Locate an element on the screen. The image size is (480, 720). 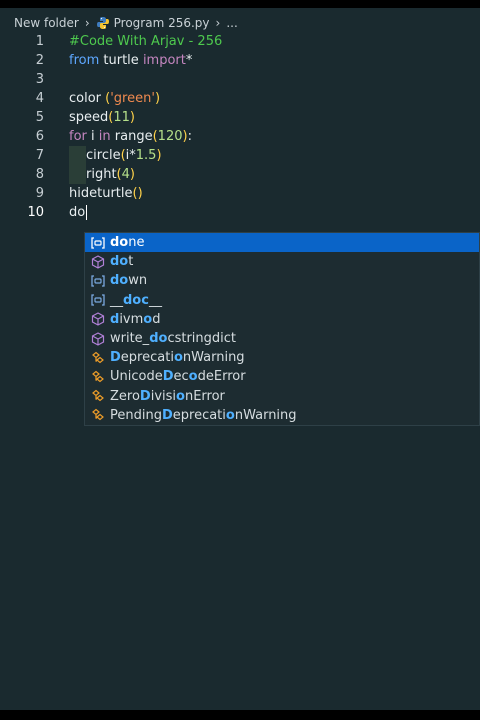
line-number: 2 is located at coordinates (39, 60).